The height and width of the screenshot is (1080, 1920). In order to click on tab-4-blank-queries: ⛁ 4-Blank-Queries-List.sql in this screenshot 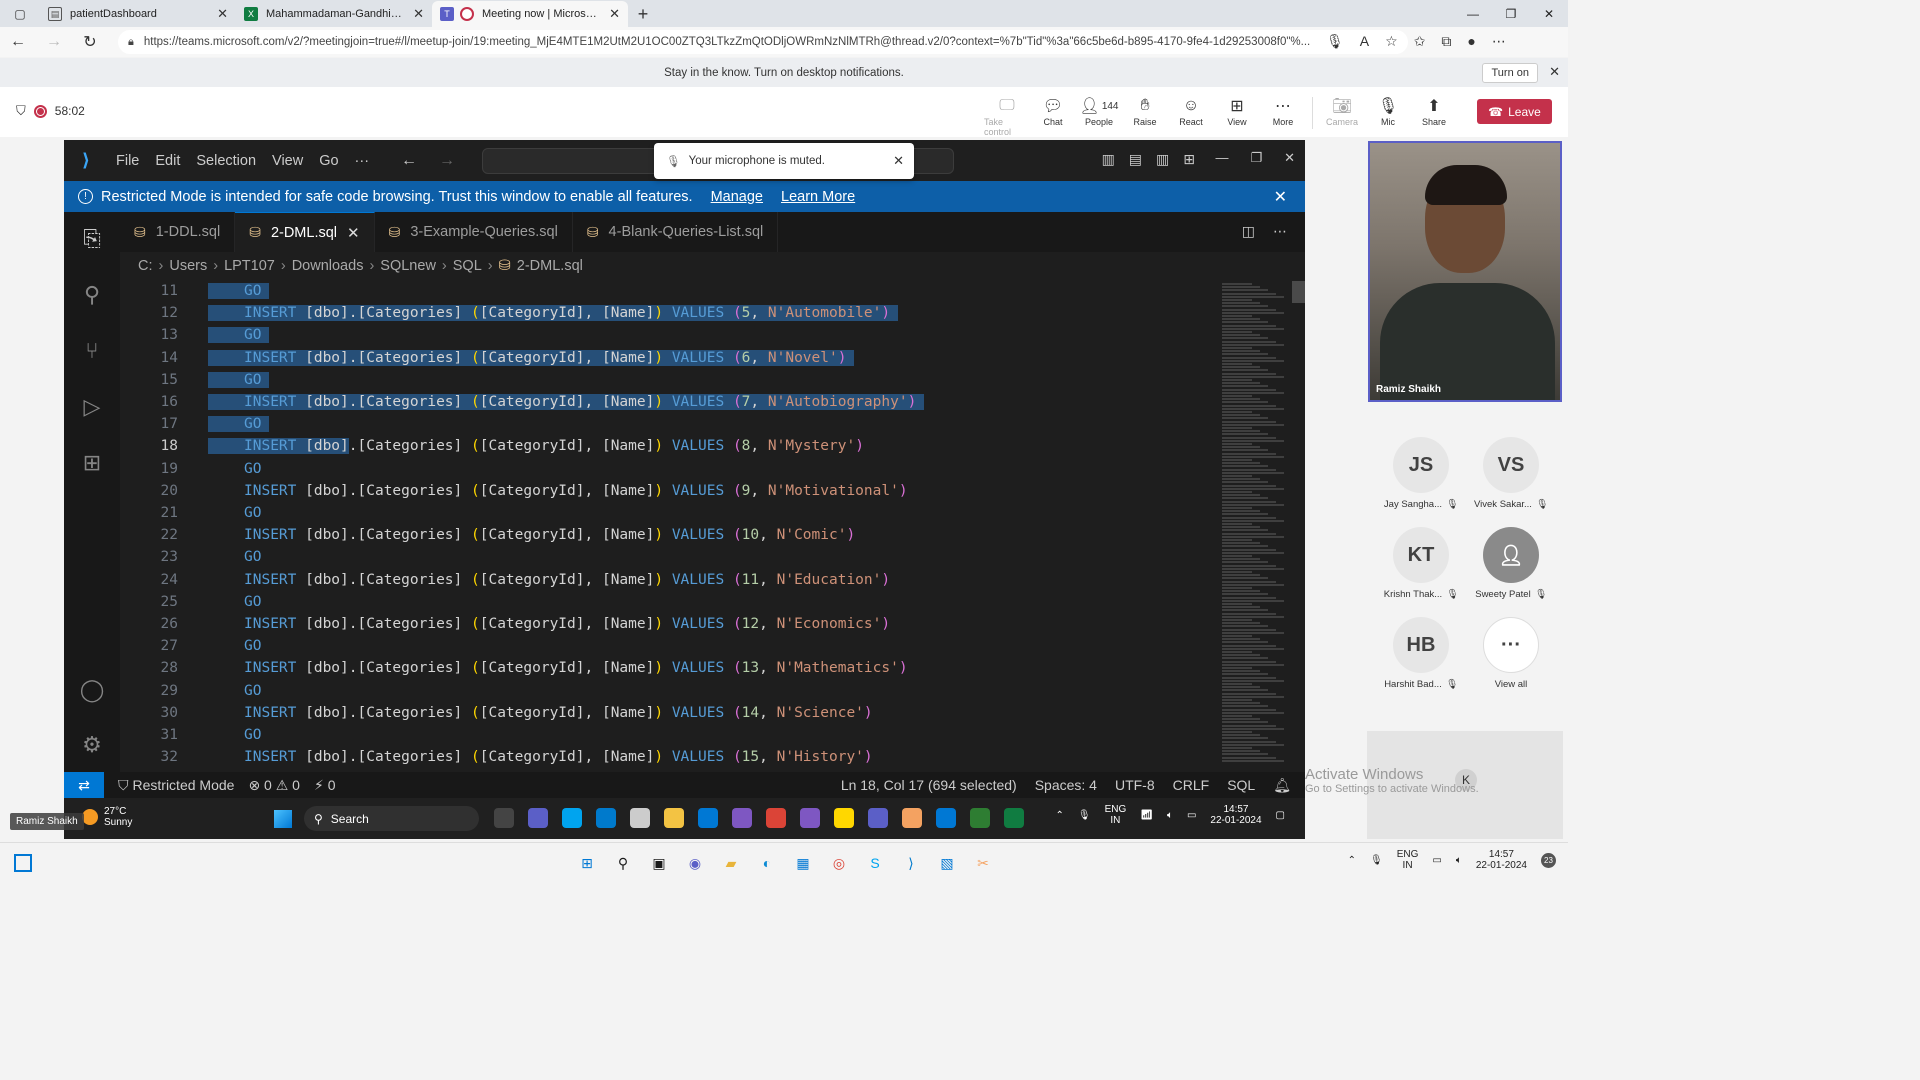, I will do `click(676, 232)`.